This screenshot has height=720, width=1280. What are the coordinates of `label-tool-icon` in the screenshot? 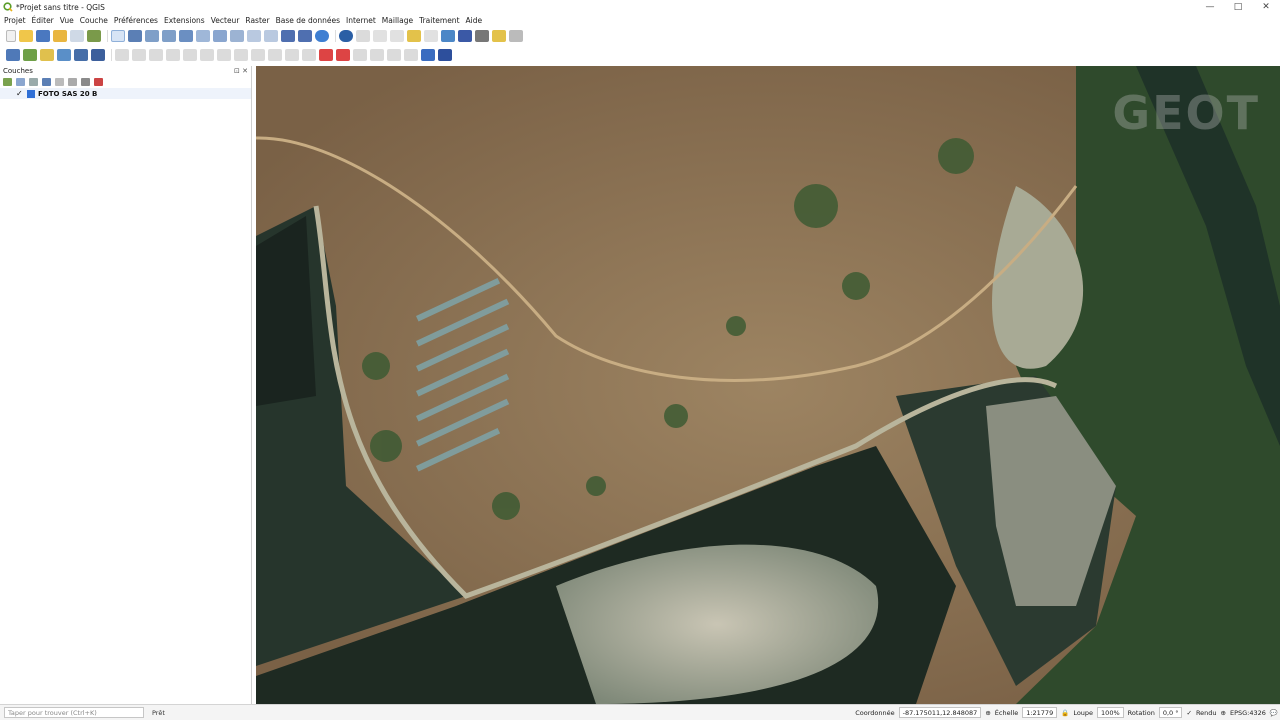 It's located at (292, 55).